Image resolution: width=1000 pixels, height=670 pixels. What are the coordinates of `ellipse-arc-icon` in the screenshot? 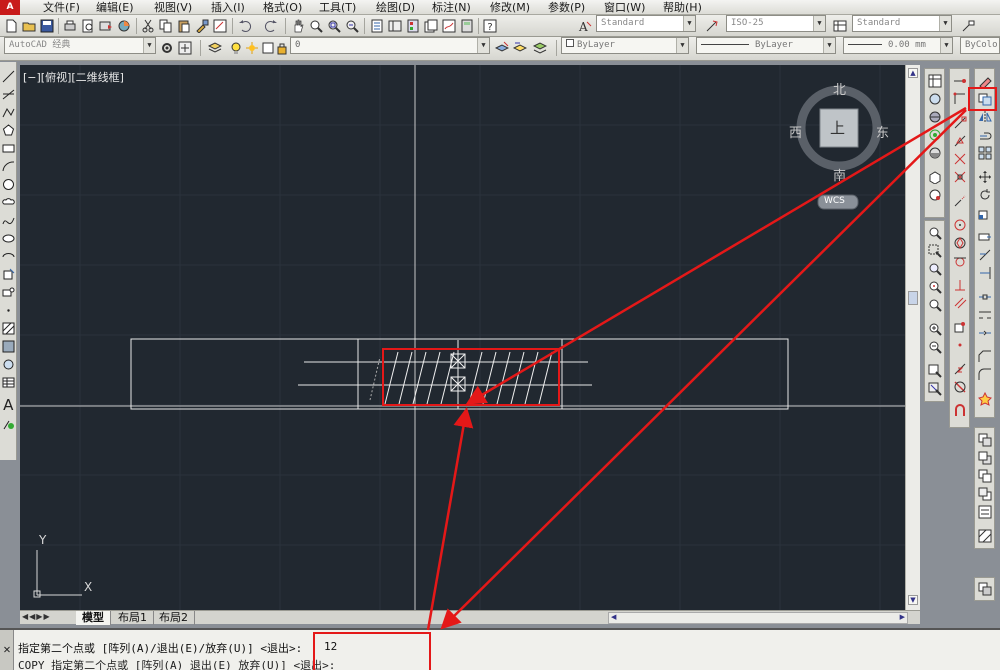 It's located at (8, 257).